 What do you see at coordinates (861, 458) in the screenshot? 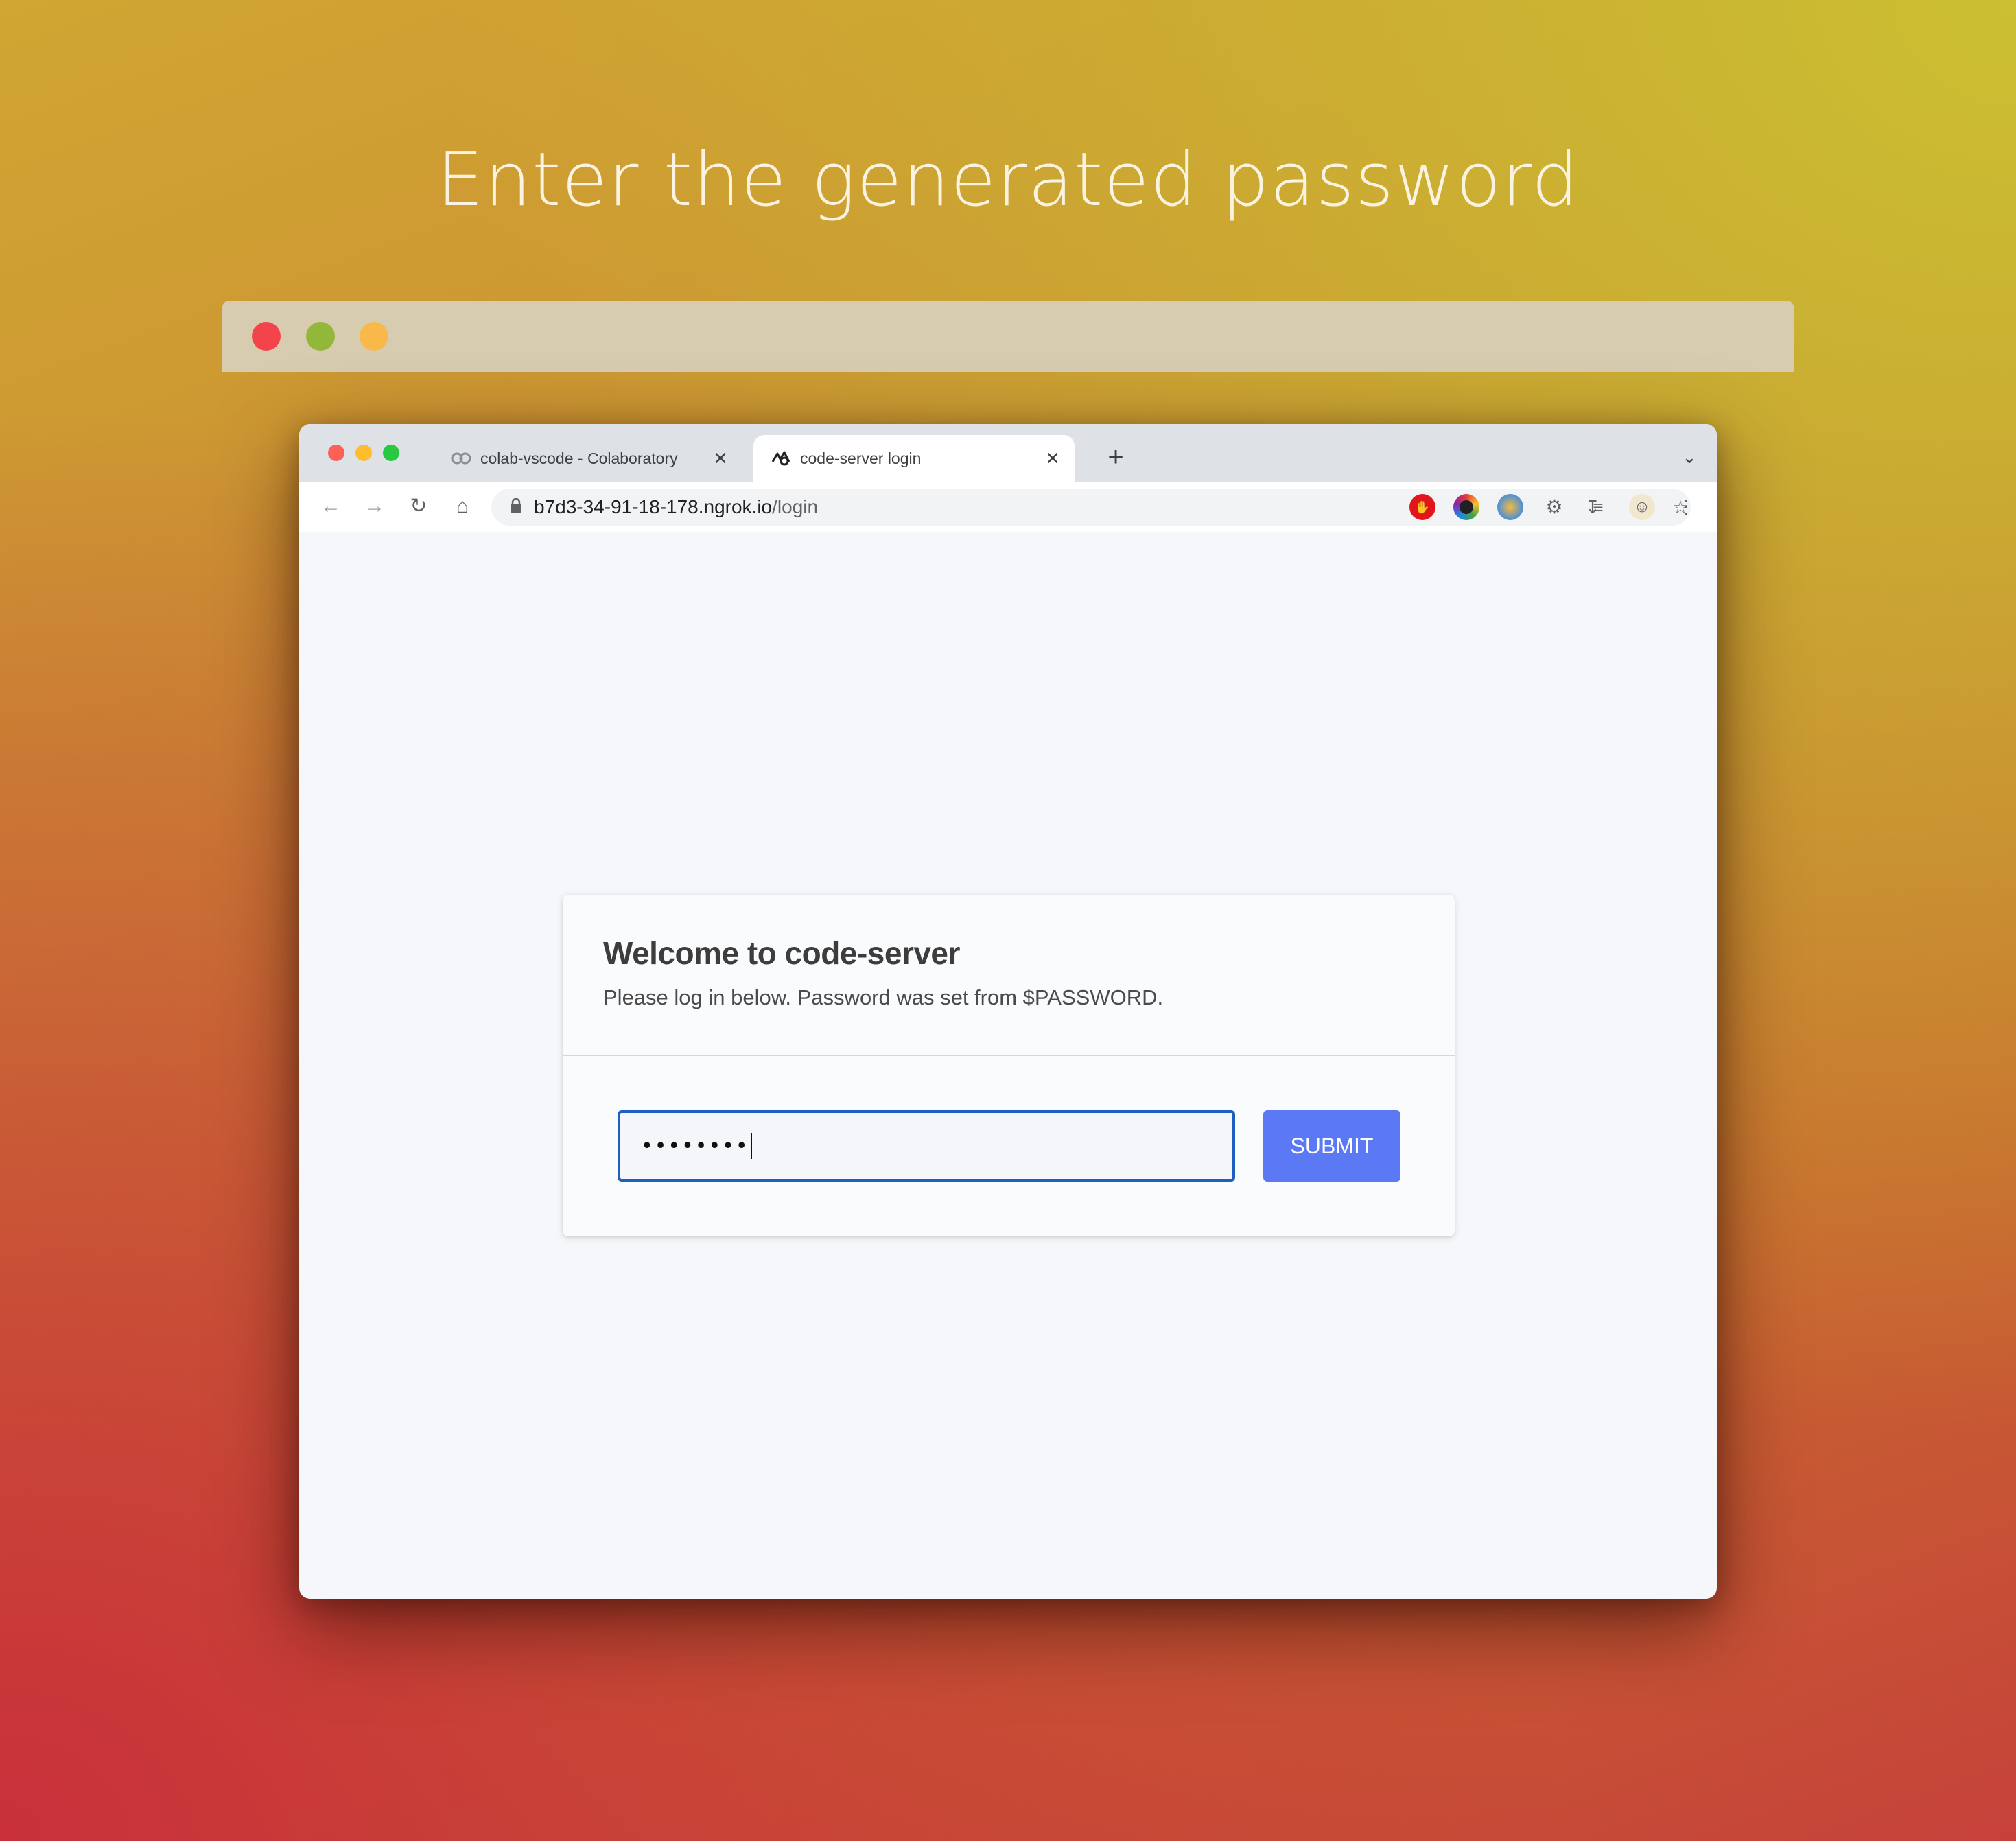
I see `tab-label: code-server login` at bounding box center [861, 458].